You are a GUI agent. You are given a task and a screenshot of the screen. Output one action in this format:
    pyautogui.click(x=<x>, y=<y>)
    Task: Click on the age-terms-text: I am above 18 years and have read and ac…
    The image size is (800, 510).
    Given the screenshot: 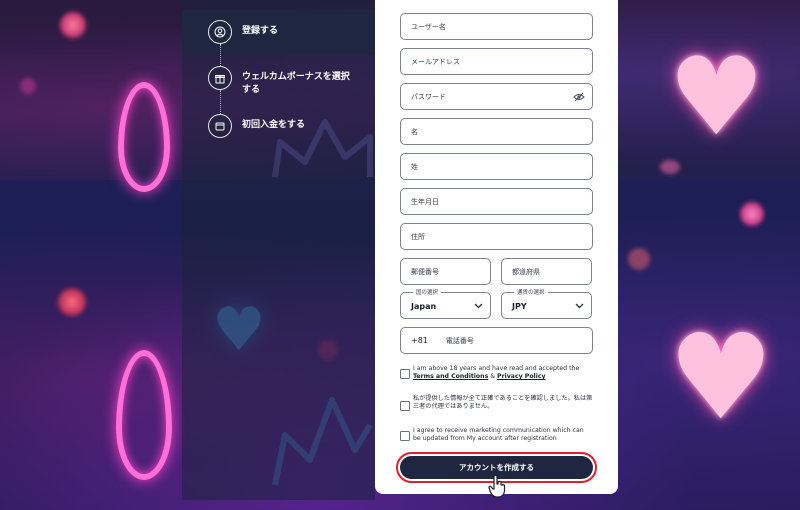 What is the action you would take?
    pyautogui.click(x=503, y=373)
    